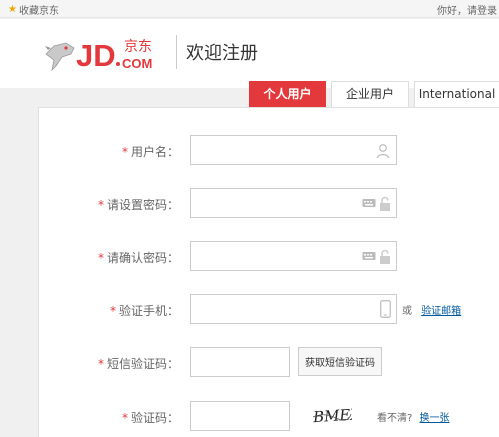  I want to click on logo-divider, so click(176, 52).